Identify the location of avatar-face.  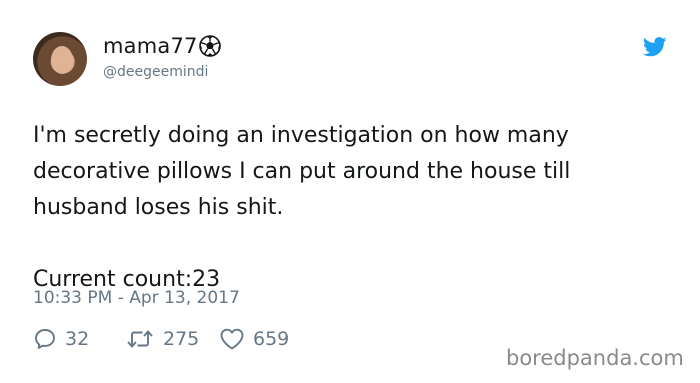
(62, 60).